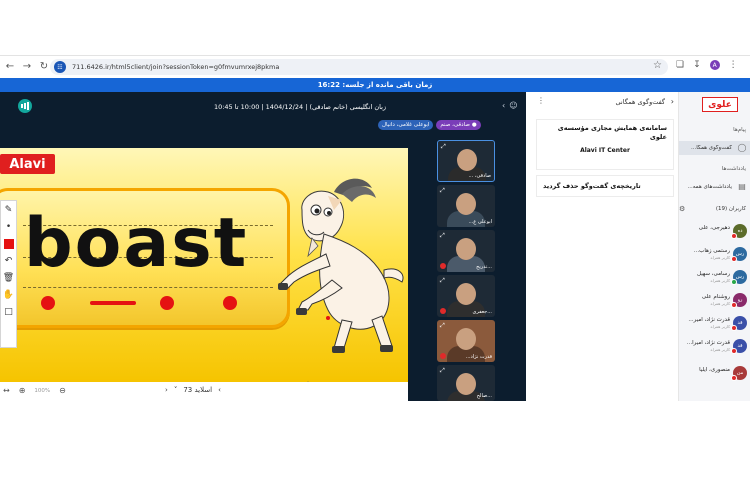 The height and width of the screenshot is (480, 750). I want to click on chat-cleared-message: تاریخچه‌ی گفت‌وگو حذف گردید, so click(605, 186).